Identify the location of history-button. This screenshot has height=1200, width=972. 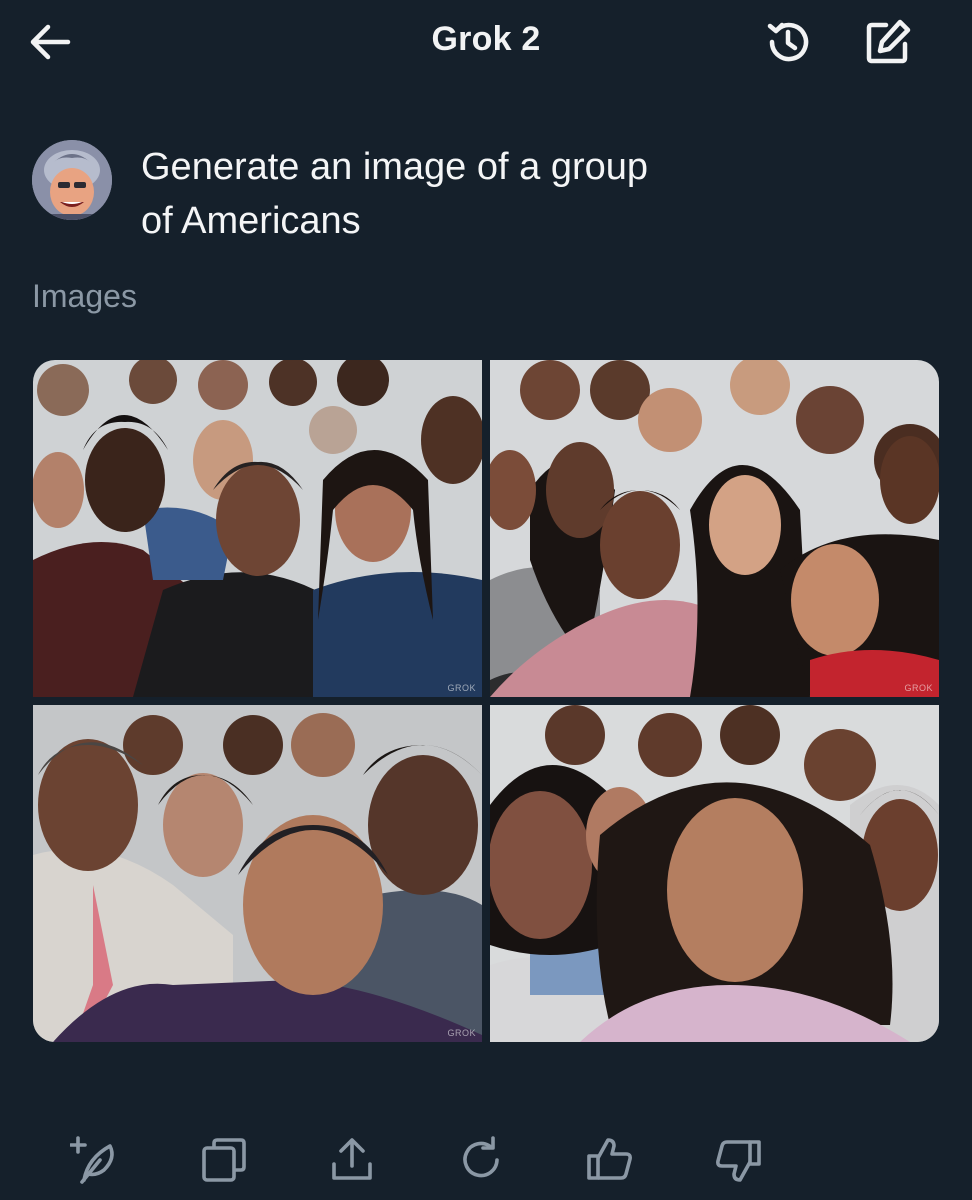
(788, 42).